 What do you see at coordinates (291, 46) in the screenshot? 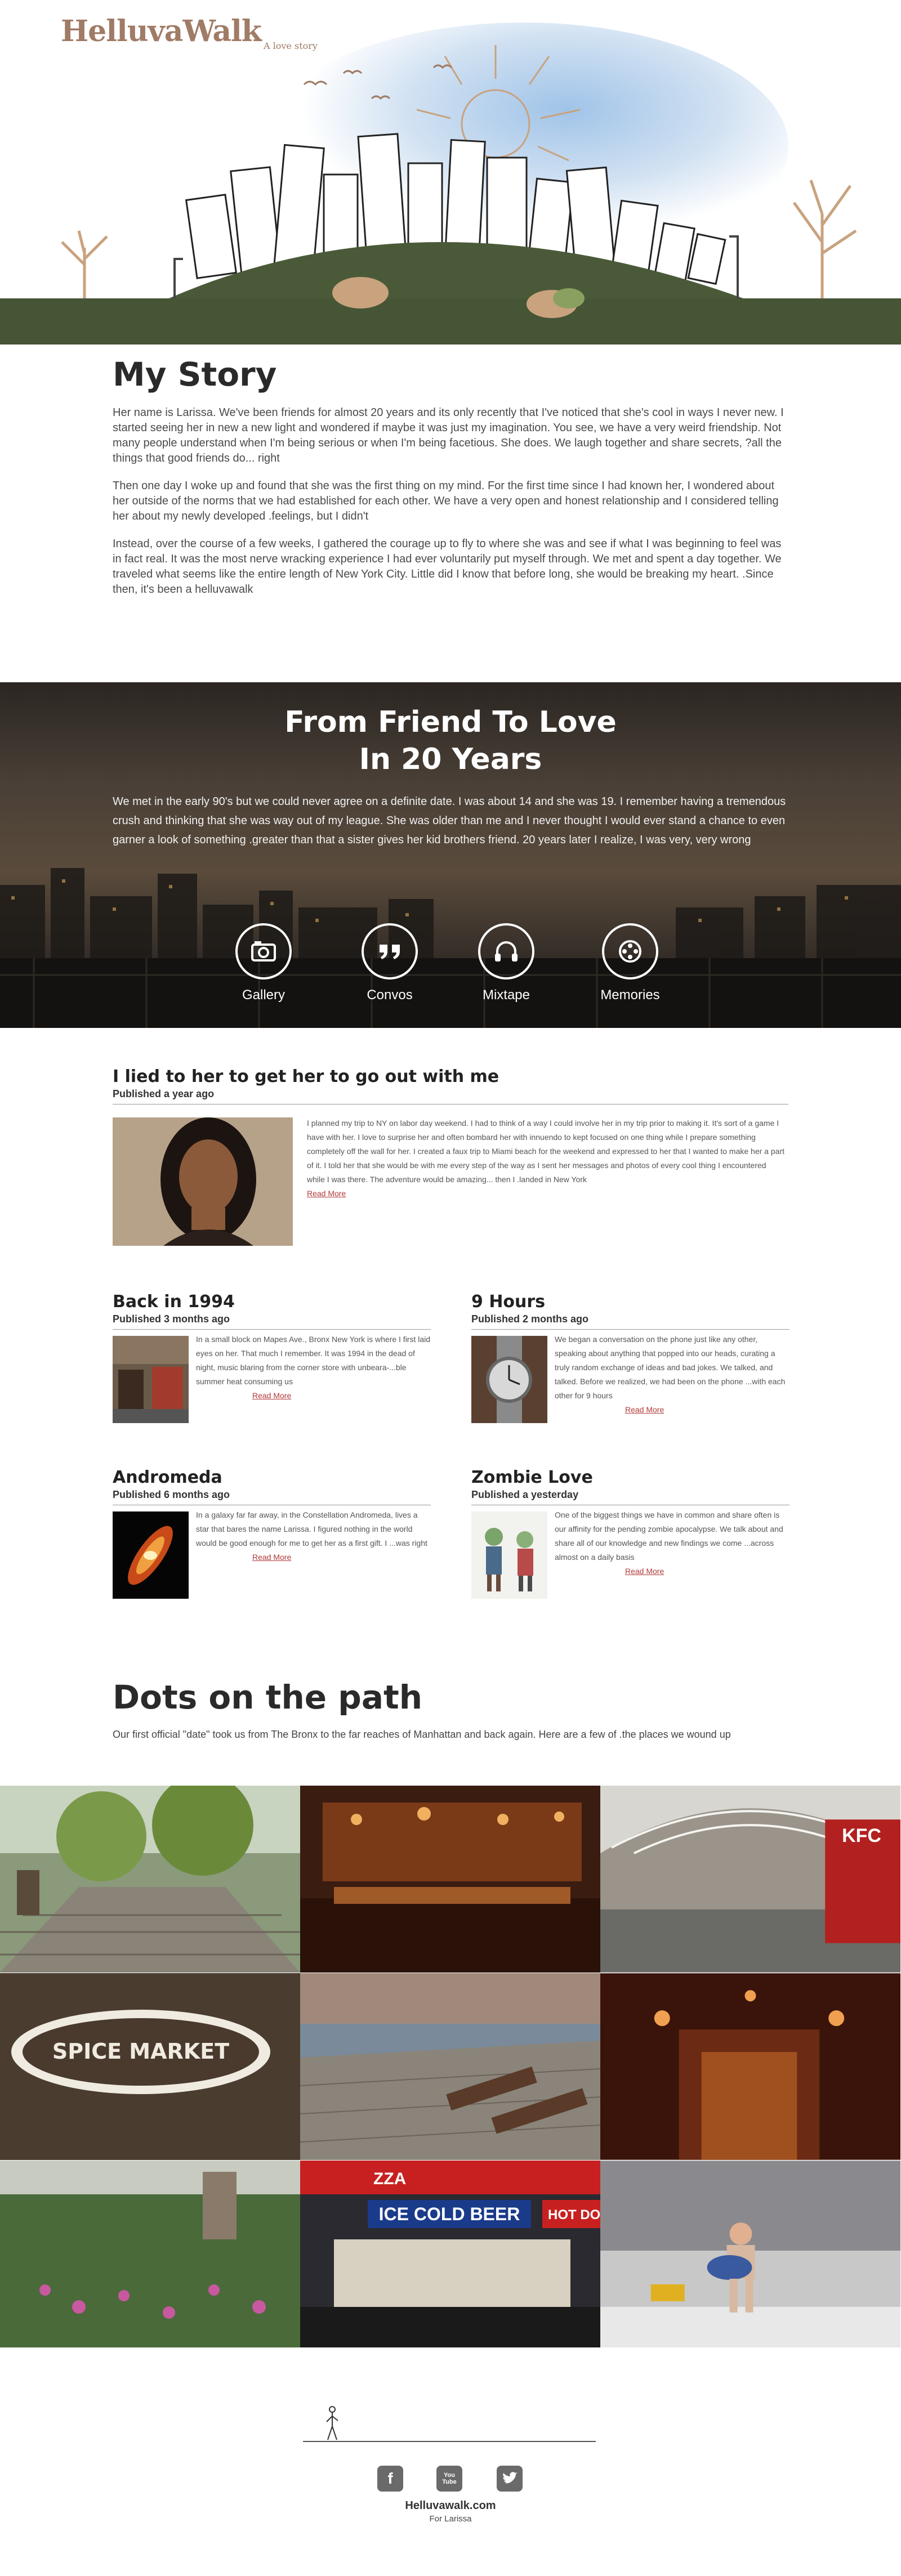
I see `logo-tagline: A love story` at bounding box center [291, 46].